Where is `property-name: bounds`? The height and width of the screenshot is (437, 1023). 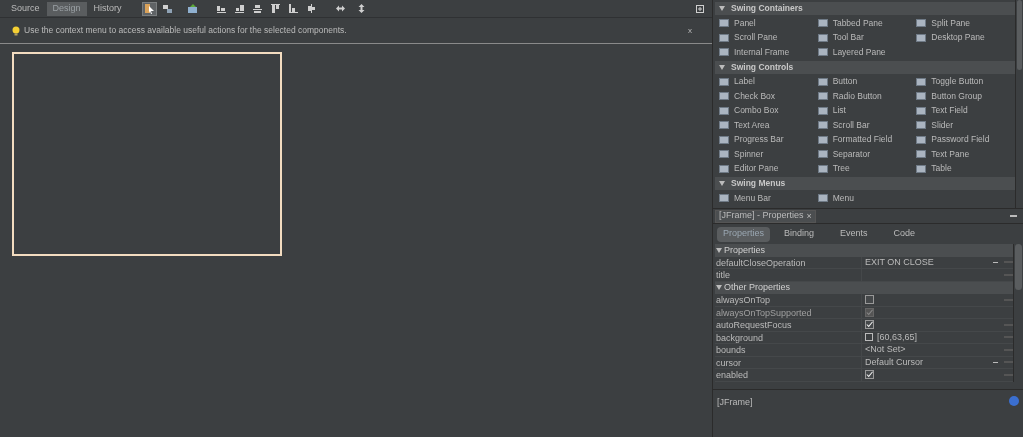
property-name: bounds is located at coordinates (788, 350).